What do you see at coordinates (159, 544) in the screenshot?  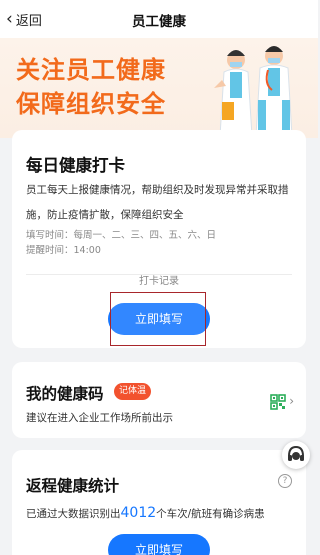 I see `return-stats-fill-button: 立即填写` at bounding box center [159, 544].